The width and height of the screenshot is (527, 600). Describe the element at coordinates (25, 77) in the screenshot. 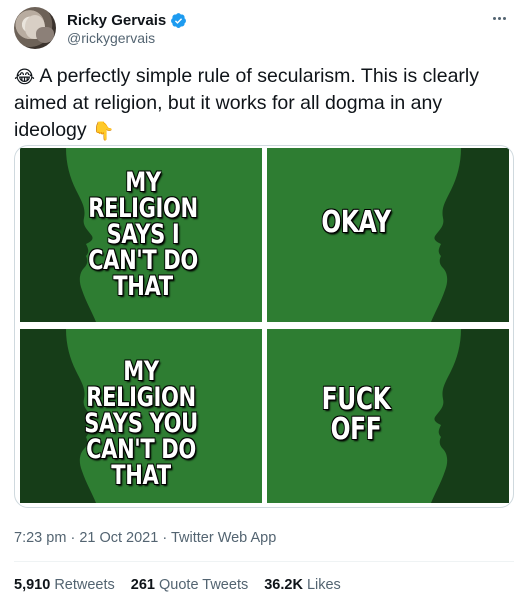

I see `tears-of-joy-emoji: 😂` at that location.